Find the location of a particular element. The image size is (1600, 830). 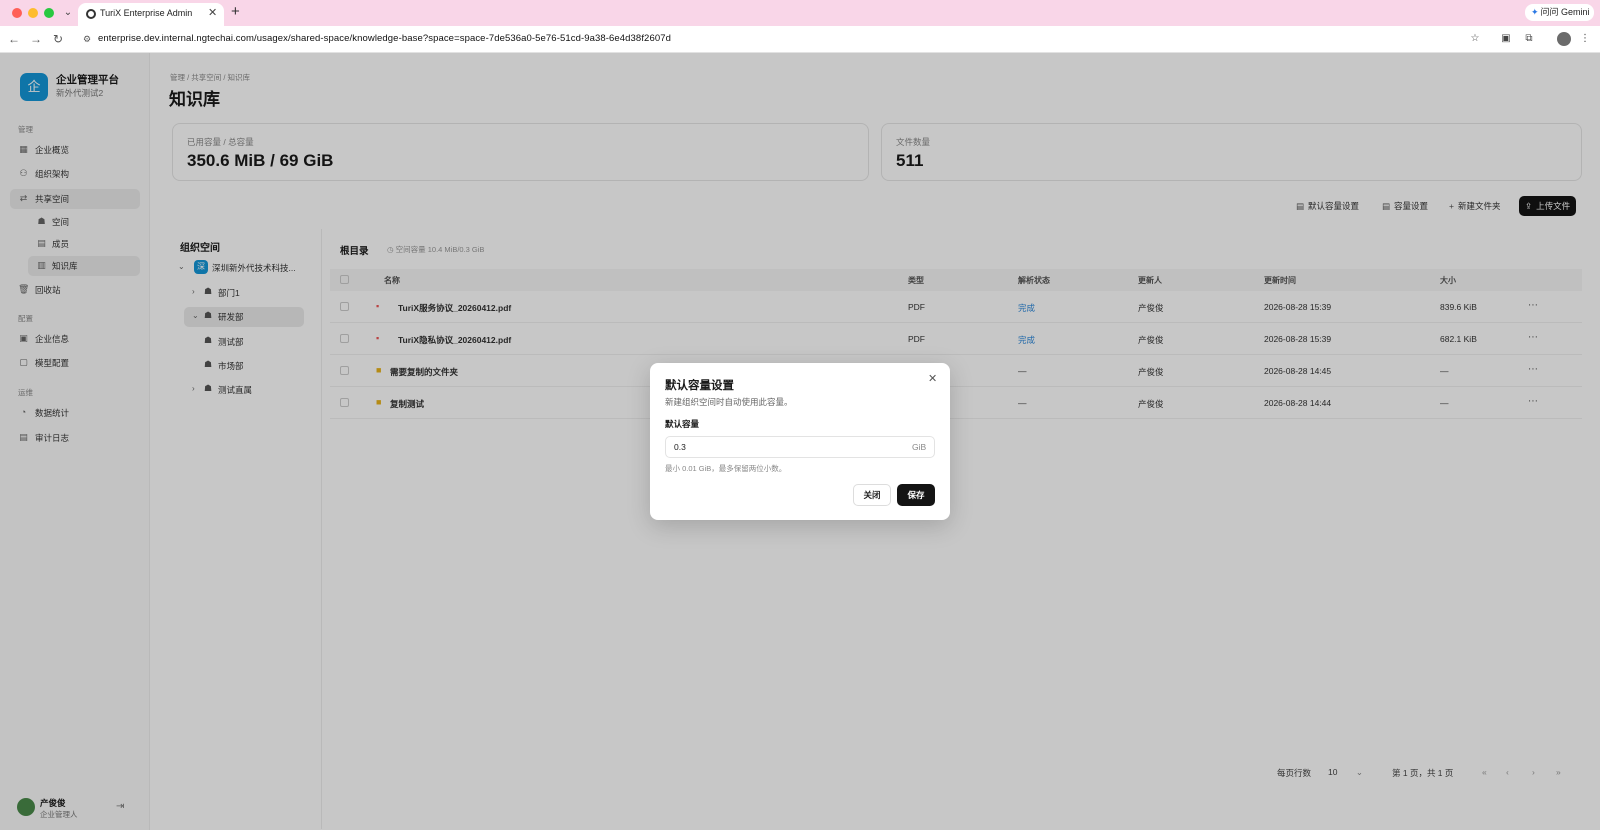

reading-mode-icon: ▣ is located at coordinates (1506, 39).